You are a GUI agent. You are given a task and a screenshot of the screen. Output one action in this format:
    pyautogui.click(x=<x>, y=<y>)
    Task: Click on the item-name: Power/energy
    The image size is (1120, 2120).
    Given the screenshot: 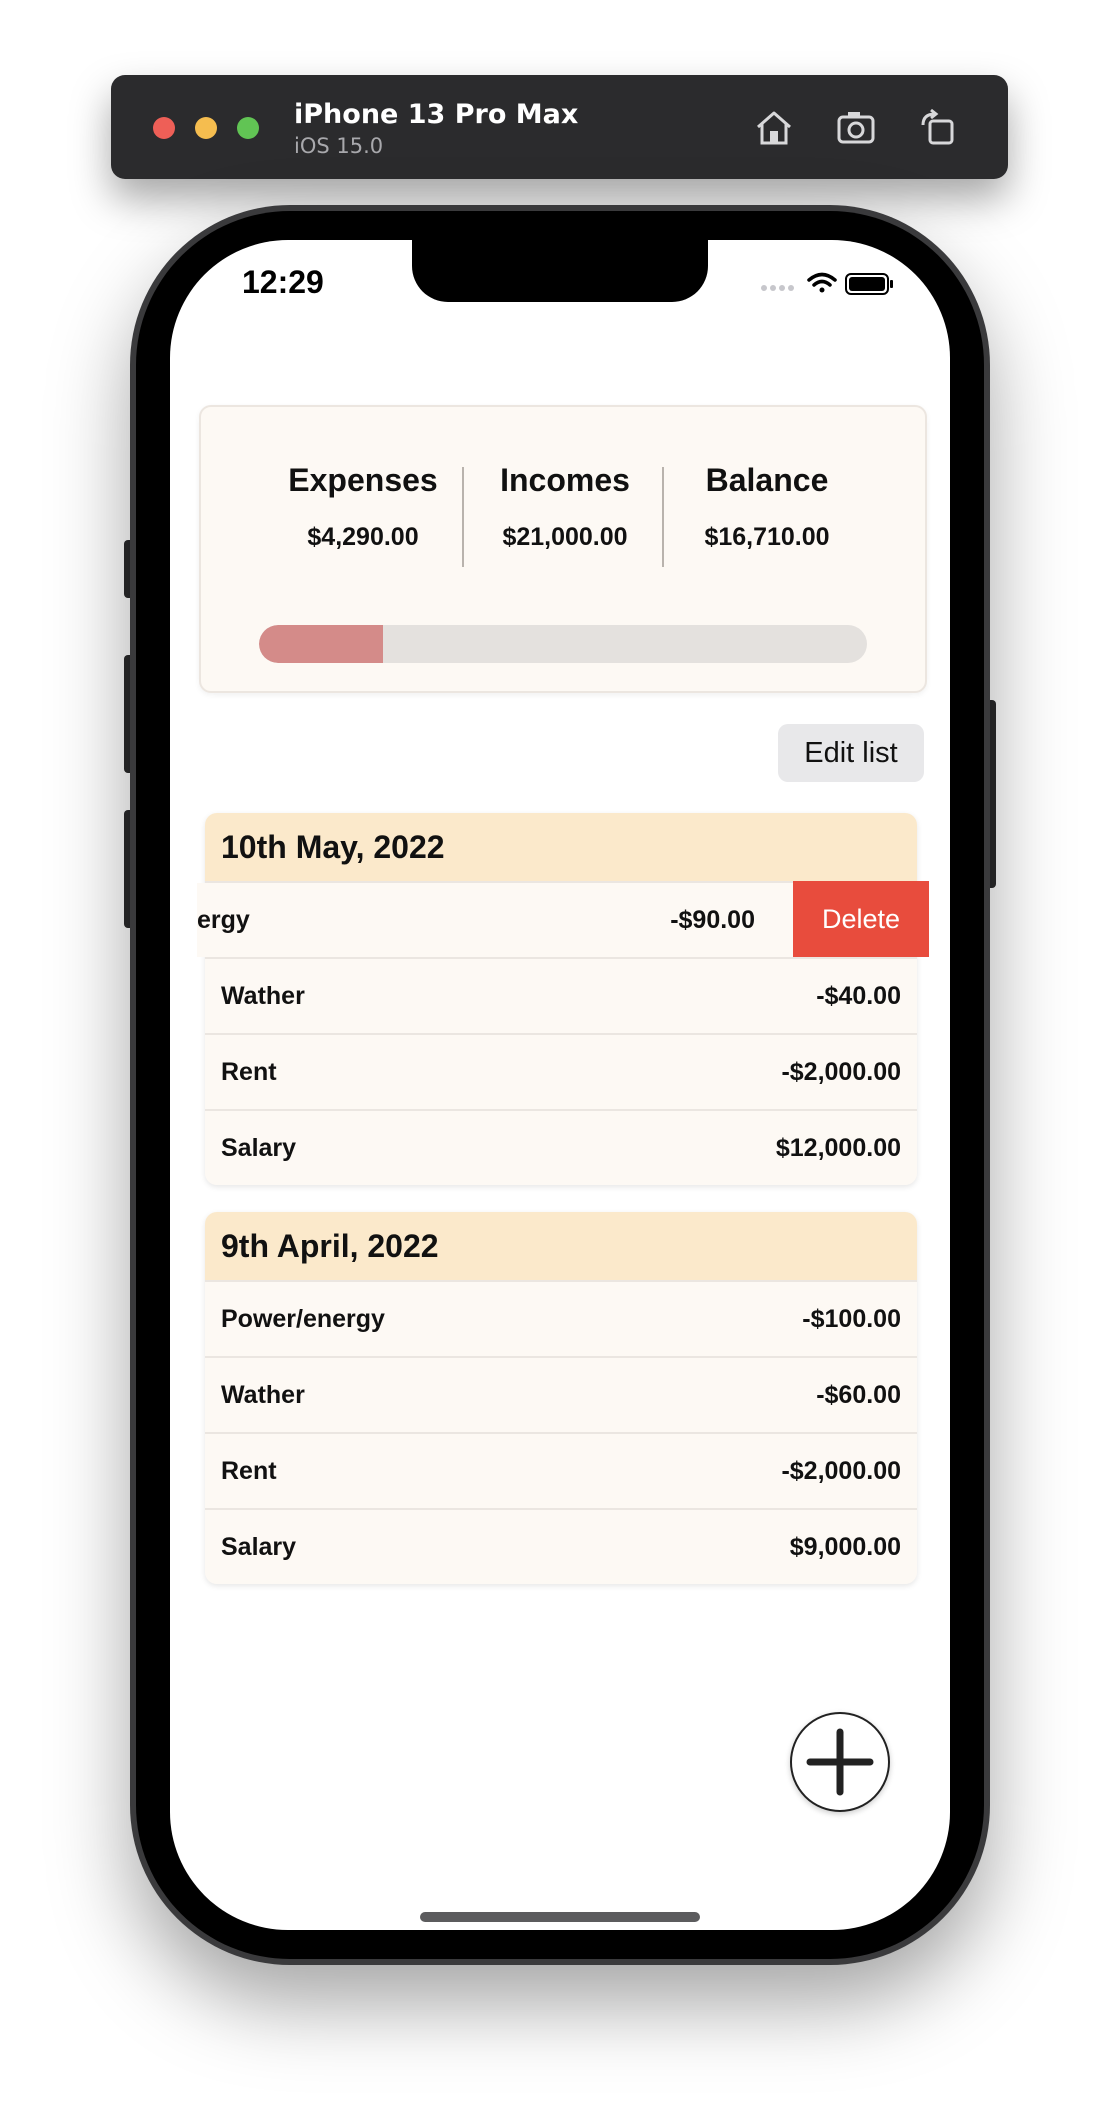 What is the action you would take?
    pyautogui.click(x=303, y=1318)
    